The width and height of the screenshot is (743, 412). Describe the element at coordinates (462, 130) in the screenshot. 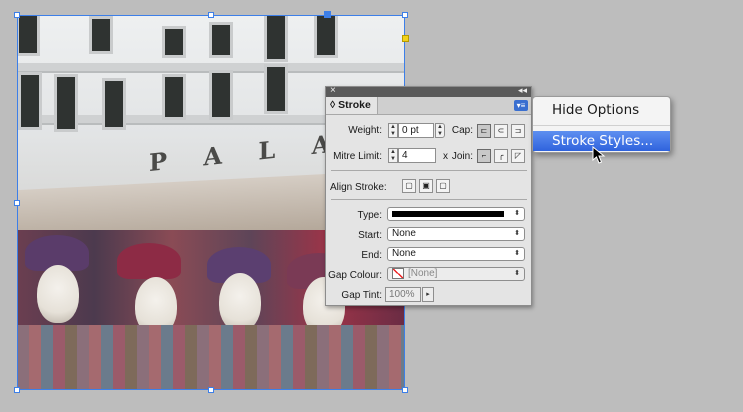

I see `cap-label: Cap:` at that location.